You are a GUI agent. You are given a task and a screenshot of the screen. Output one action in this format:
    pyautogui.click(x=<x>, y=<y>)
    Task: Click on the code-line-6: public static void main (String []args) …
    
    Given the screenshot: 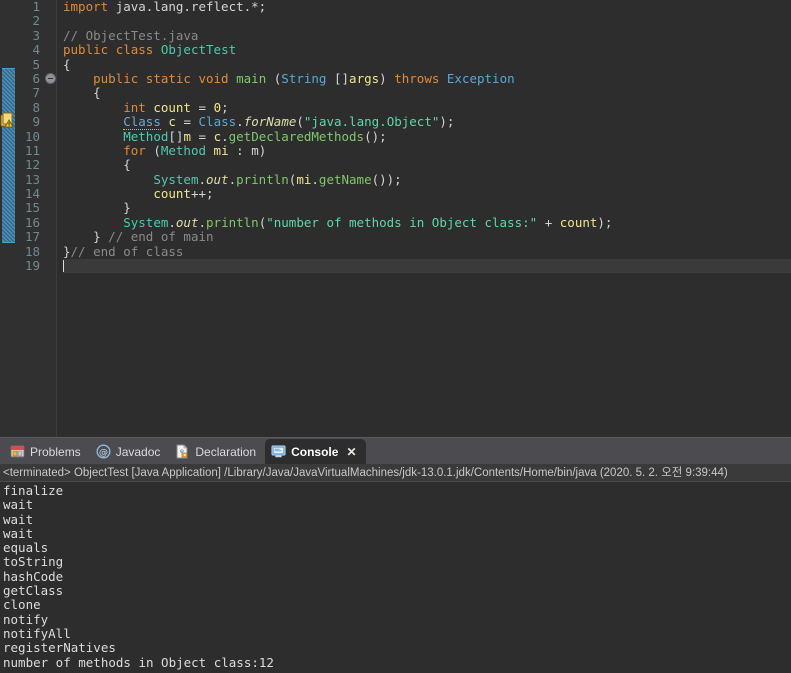 What is the action you would take?
    pyautogui.click(x=304, y=78)
    